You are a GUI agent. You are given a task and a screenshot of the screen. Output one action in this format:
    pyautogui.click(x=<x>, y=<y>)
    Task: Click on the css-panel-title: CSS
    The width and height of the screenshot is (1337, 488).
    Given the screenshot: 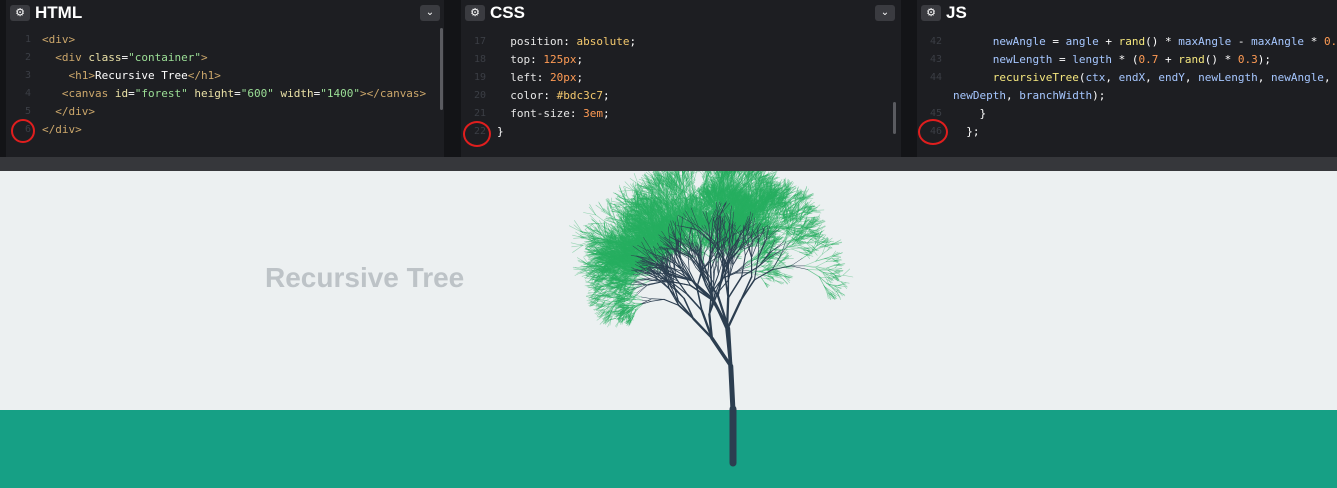 What is the action you would take?
    pyautogui.click(x=507, y=13)
    